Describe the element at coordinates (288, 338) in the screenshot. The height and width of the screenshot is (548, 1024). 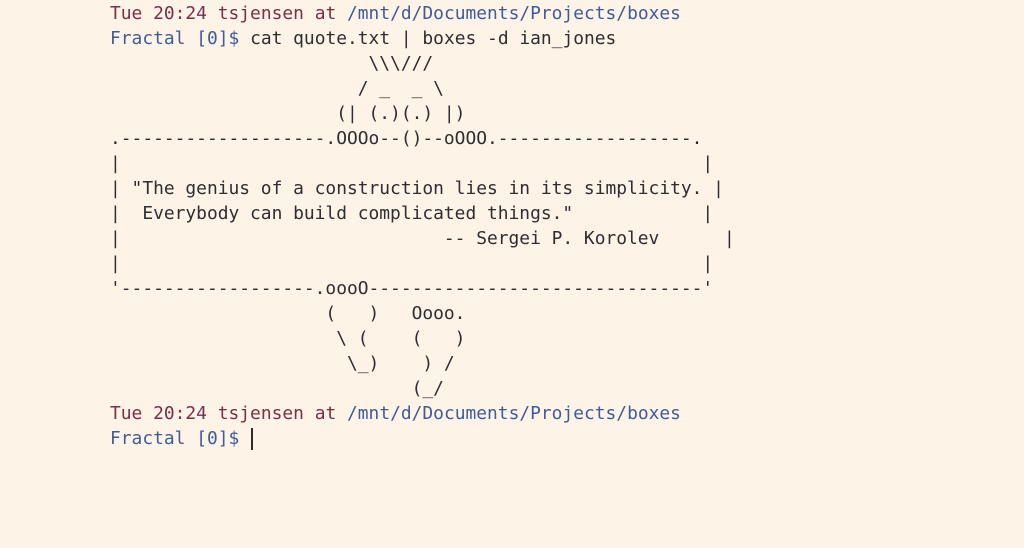
I see `output-line: \ ( ( )` at that location.